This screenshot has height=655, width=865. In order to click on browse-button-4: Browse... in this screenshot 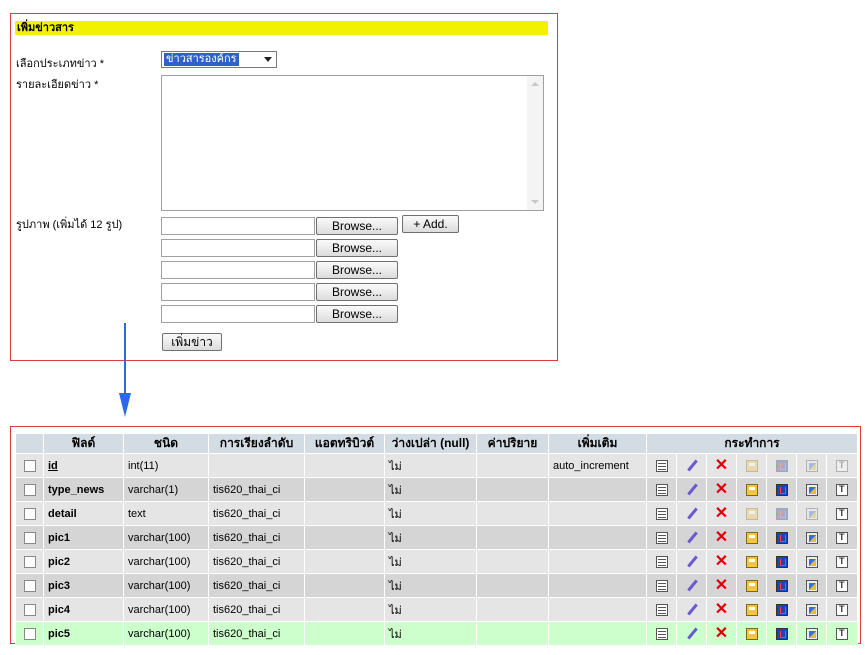, I will do `click(357, 292)`.